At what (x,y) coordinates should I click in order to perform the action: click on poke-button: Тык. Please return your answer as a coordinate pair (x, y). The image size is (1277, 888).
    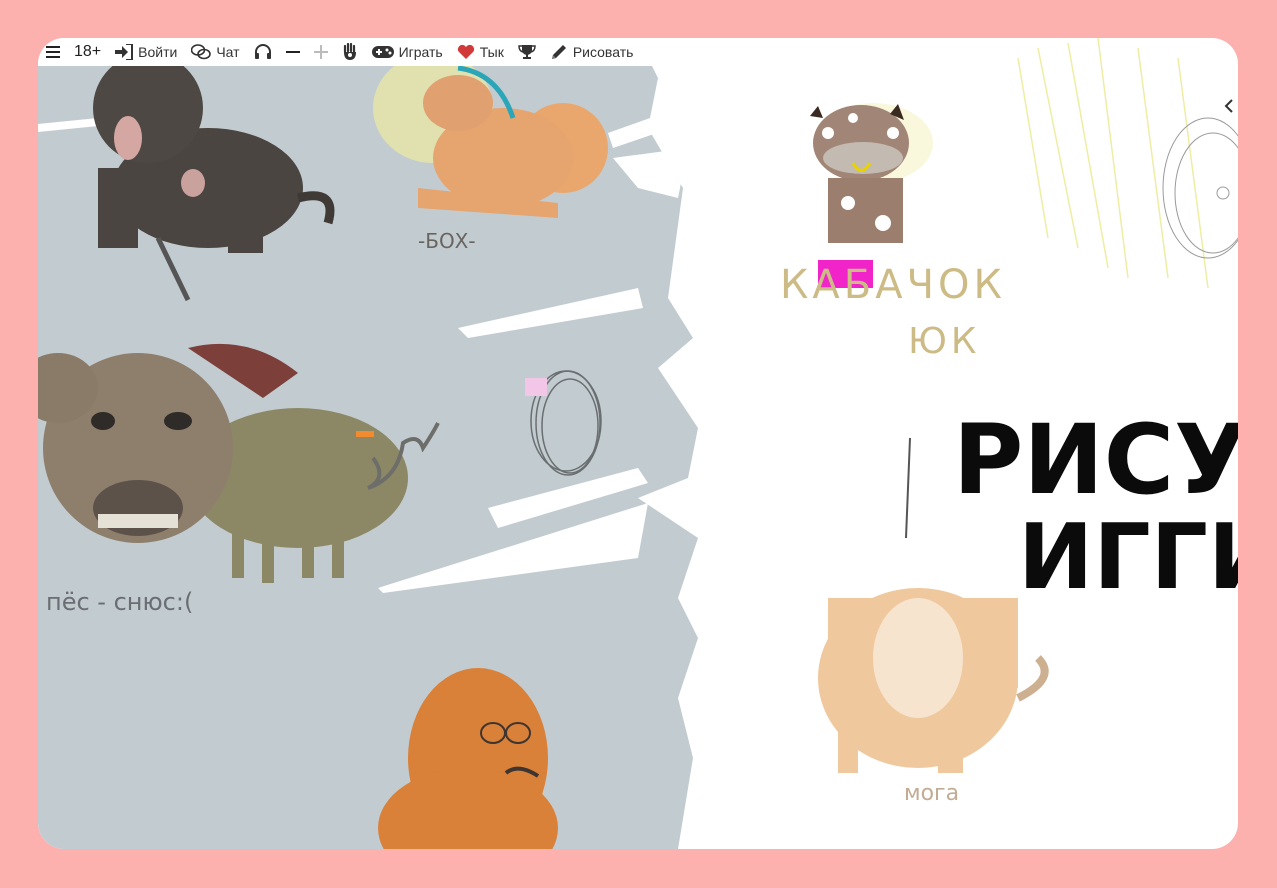
    Looking at the image, I should click on (480, 52).